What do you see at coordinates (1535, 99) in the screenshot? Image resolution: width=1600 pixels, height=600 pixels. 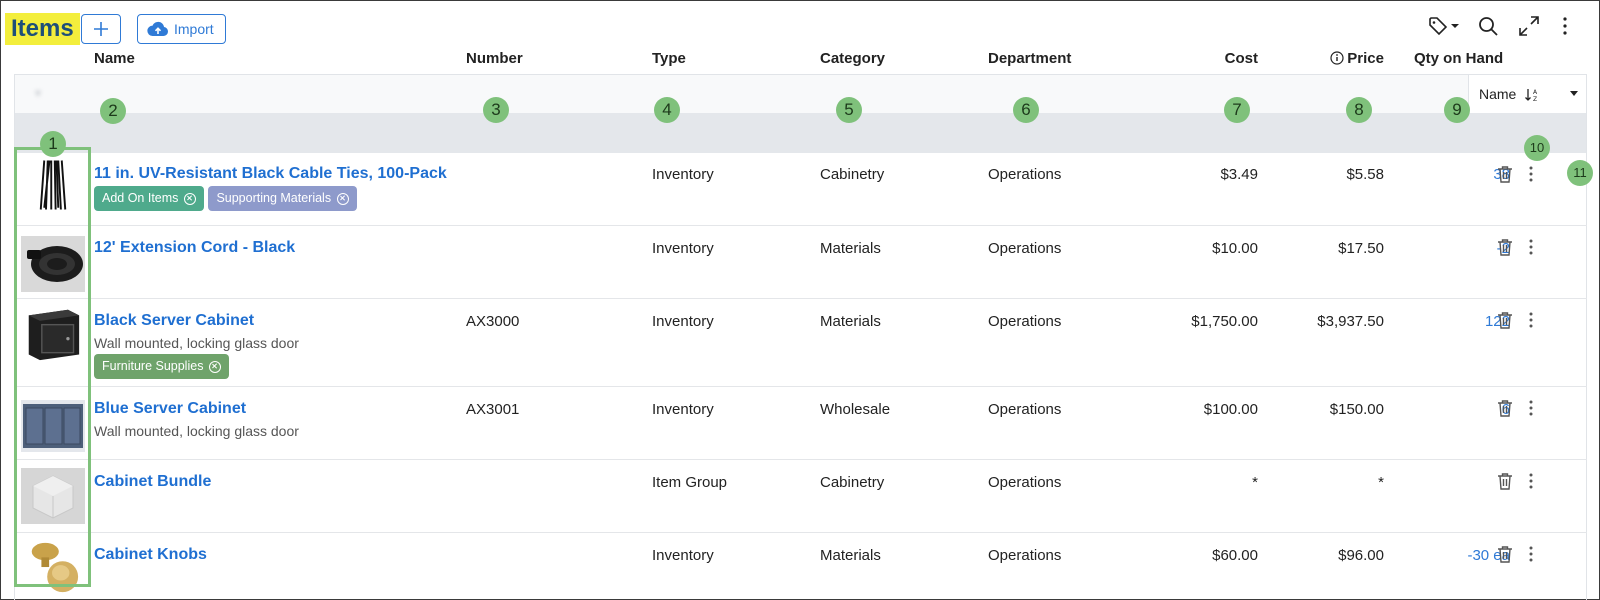 I see `svg-text: Z` at bounding box center [1535, 99].